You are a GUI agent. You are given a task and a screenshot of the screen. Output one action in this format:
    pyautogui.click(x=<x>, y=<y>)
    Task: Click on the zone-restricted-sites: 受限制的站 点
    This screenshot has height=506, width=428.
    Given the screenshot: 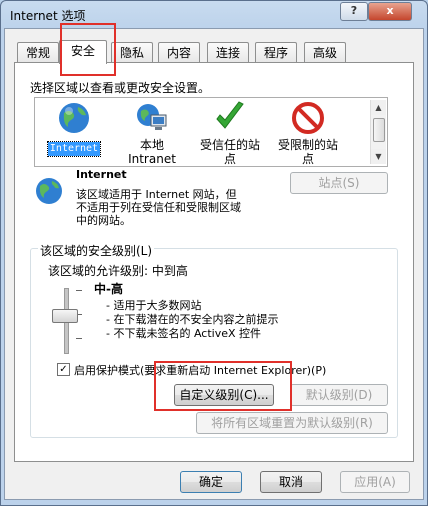 What is the action you would take?
    pyautogui.click(x=308, y=132)
    